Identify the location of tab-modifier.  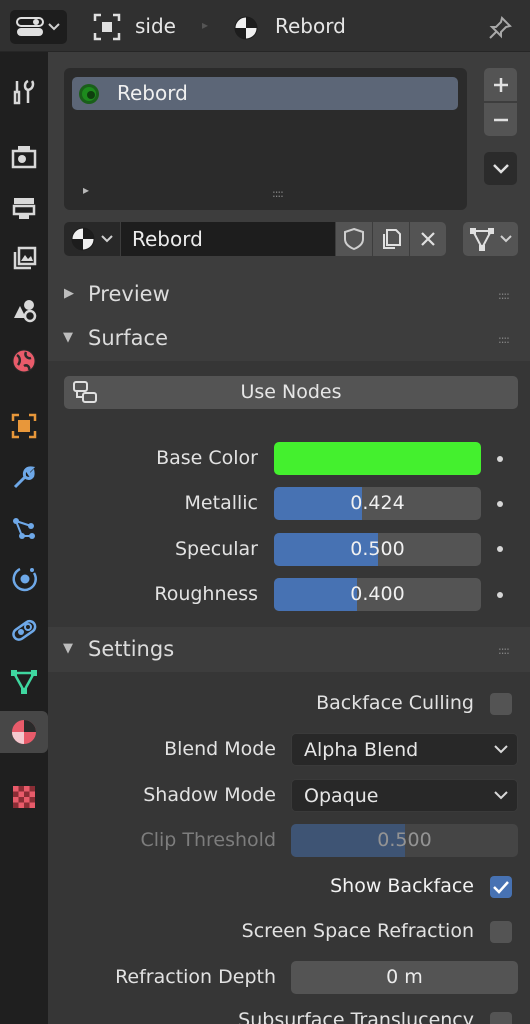
(24, 477).